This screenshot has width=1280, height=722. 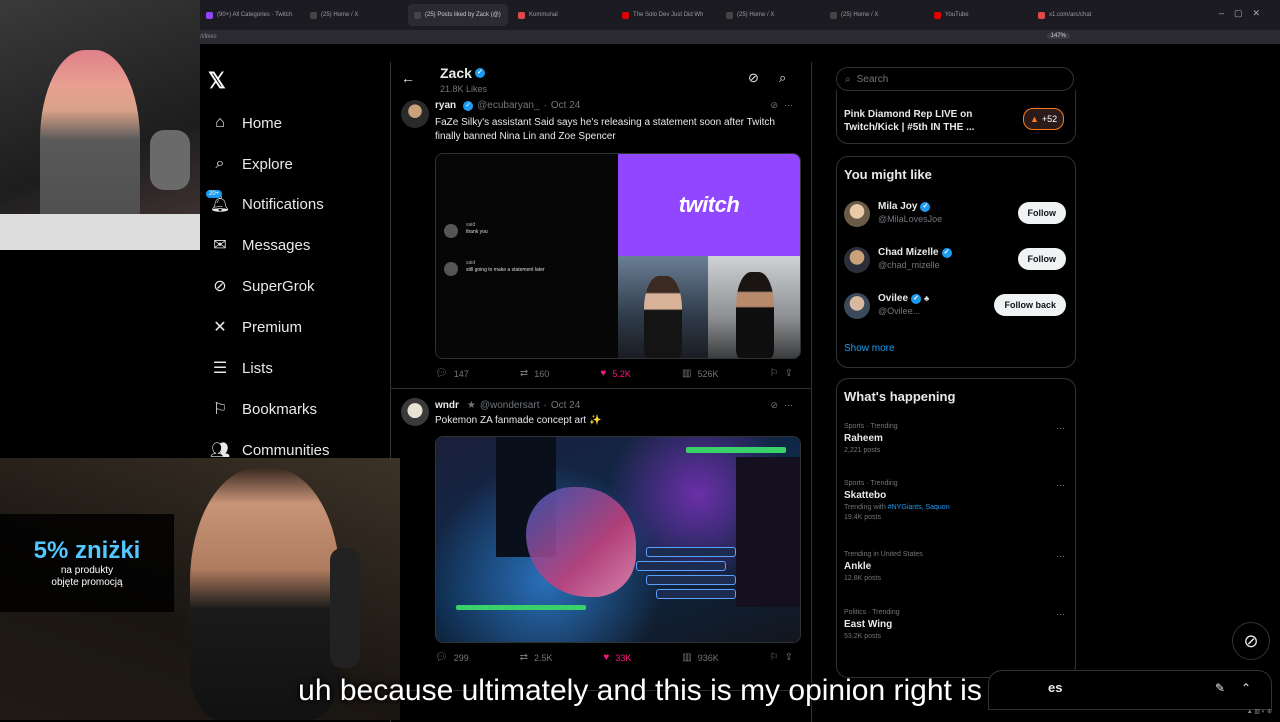 What do you see at coordinates (87, 563) in the screenshot?
I see `discount-promo-overlay: 5% zniżki na produkty objęte promocją` at bounding box center [87, 563].